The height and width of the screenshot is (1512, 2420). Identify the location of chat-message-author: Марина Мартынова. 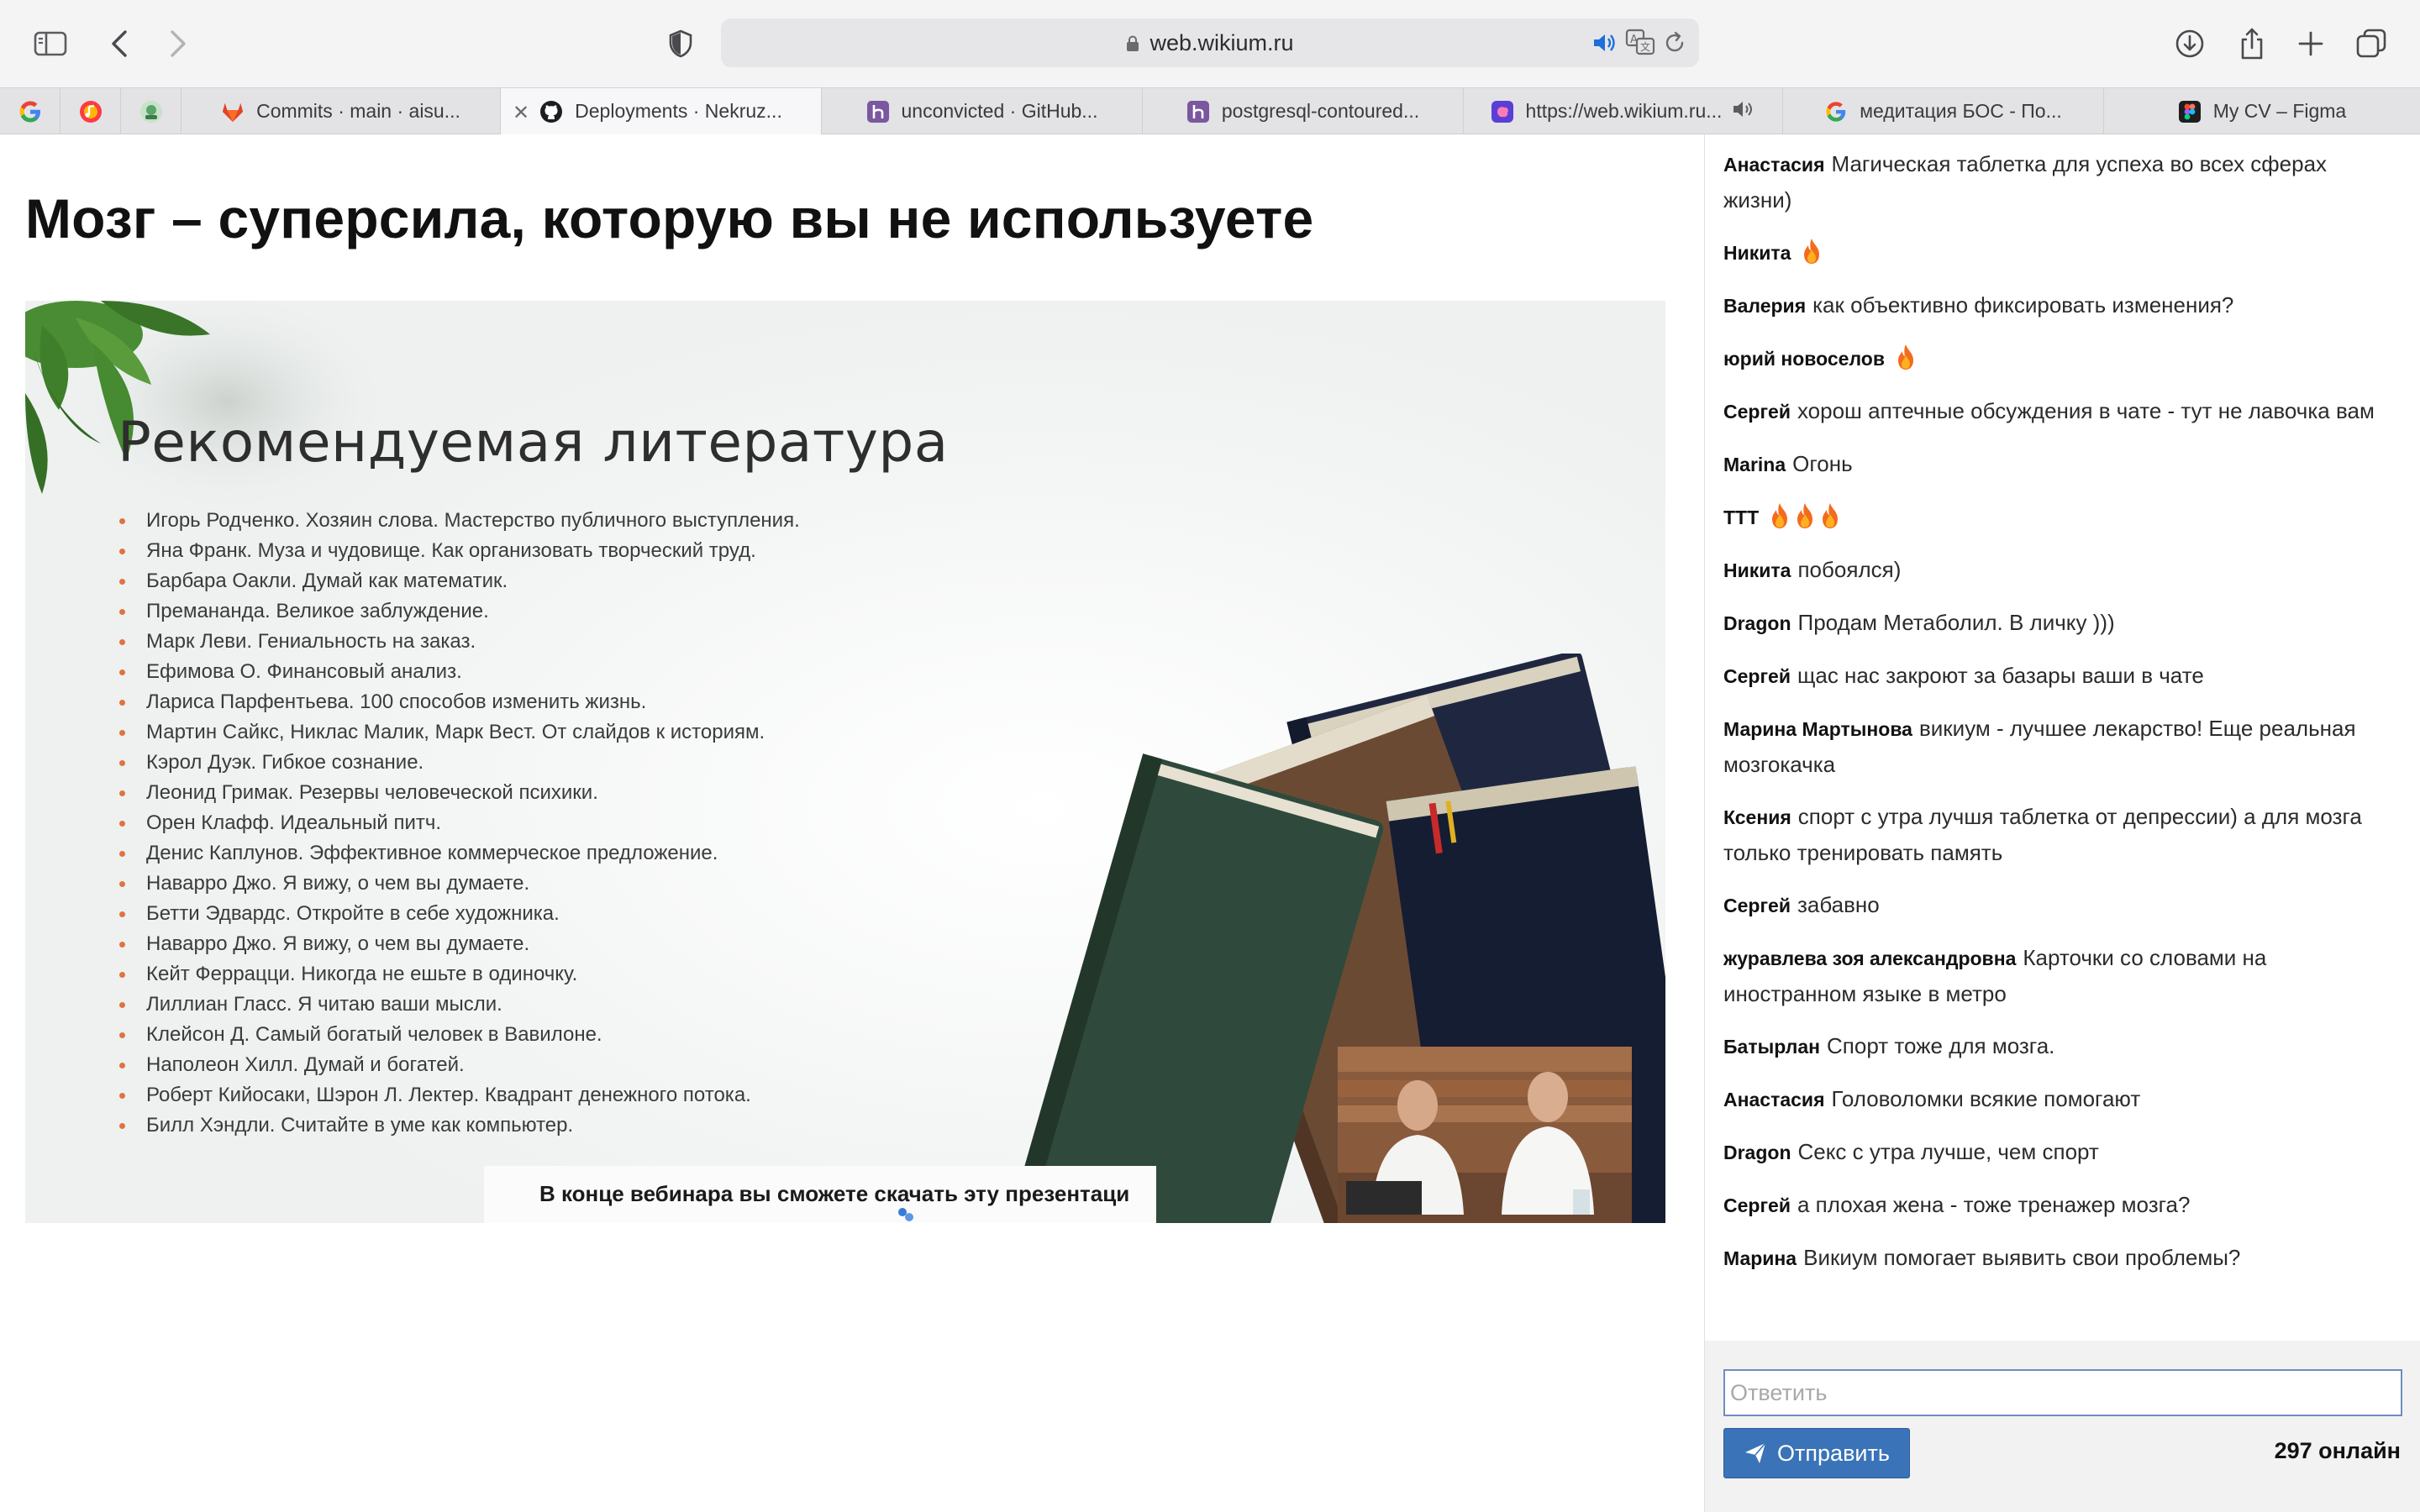
(1817, 729).